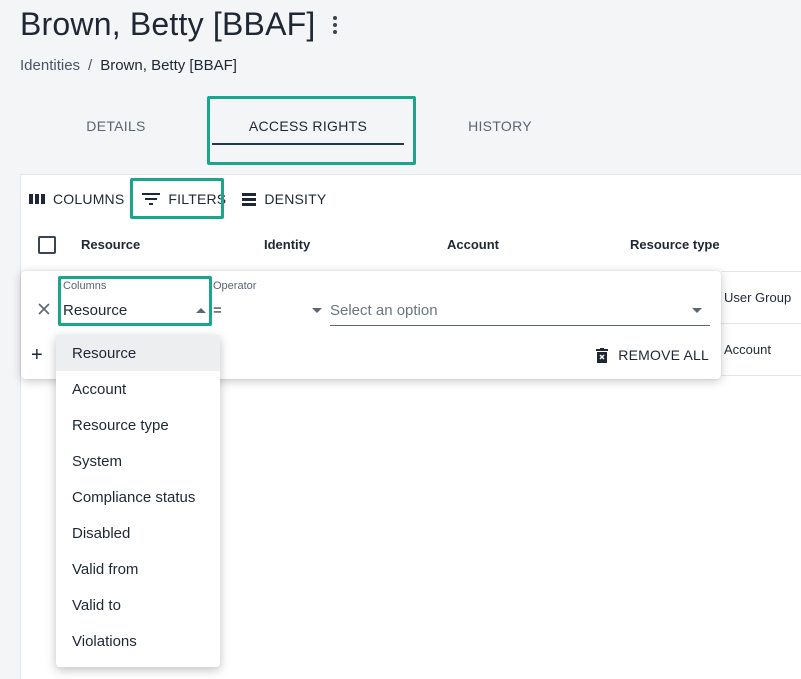 This screenshot has width=801, height=679. What do you see at coordinates (44, 309) in the screenshot?
I see `close-icon` at bounding box center [44, 309].